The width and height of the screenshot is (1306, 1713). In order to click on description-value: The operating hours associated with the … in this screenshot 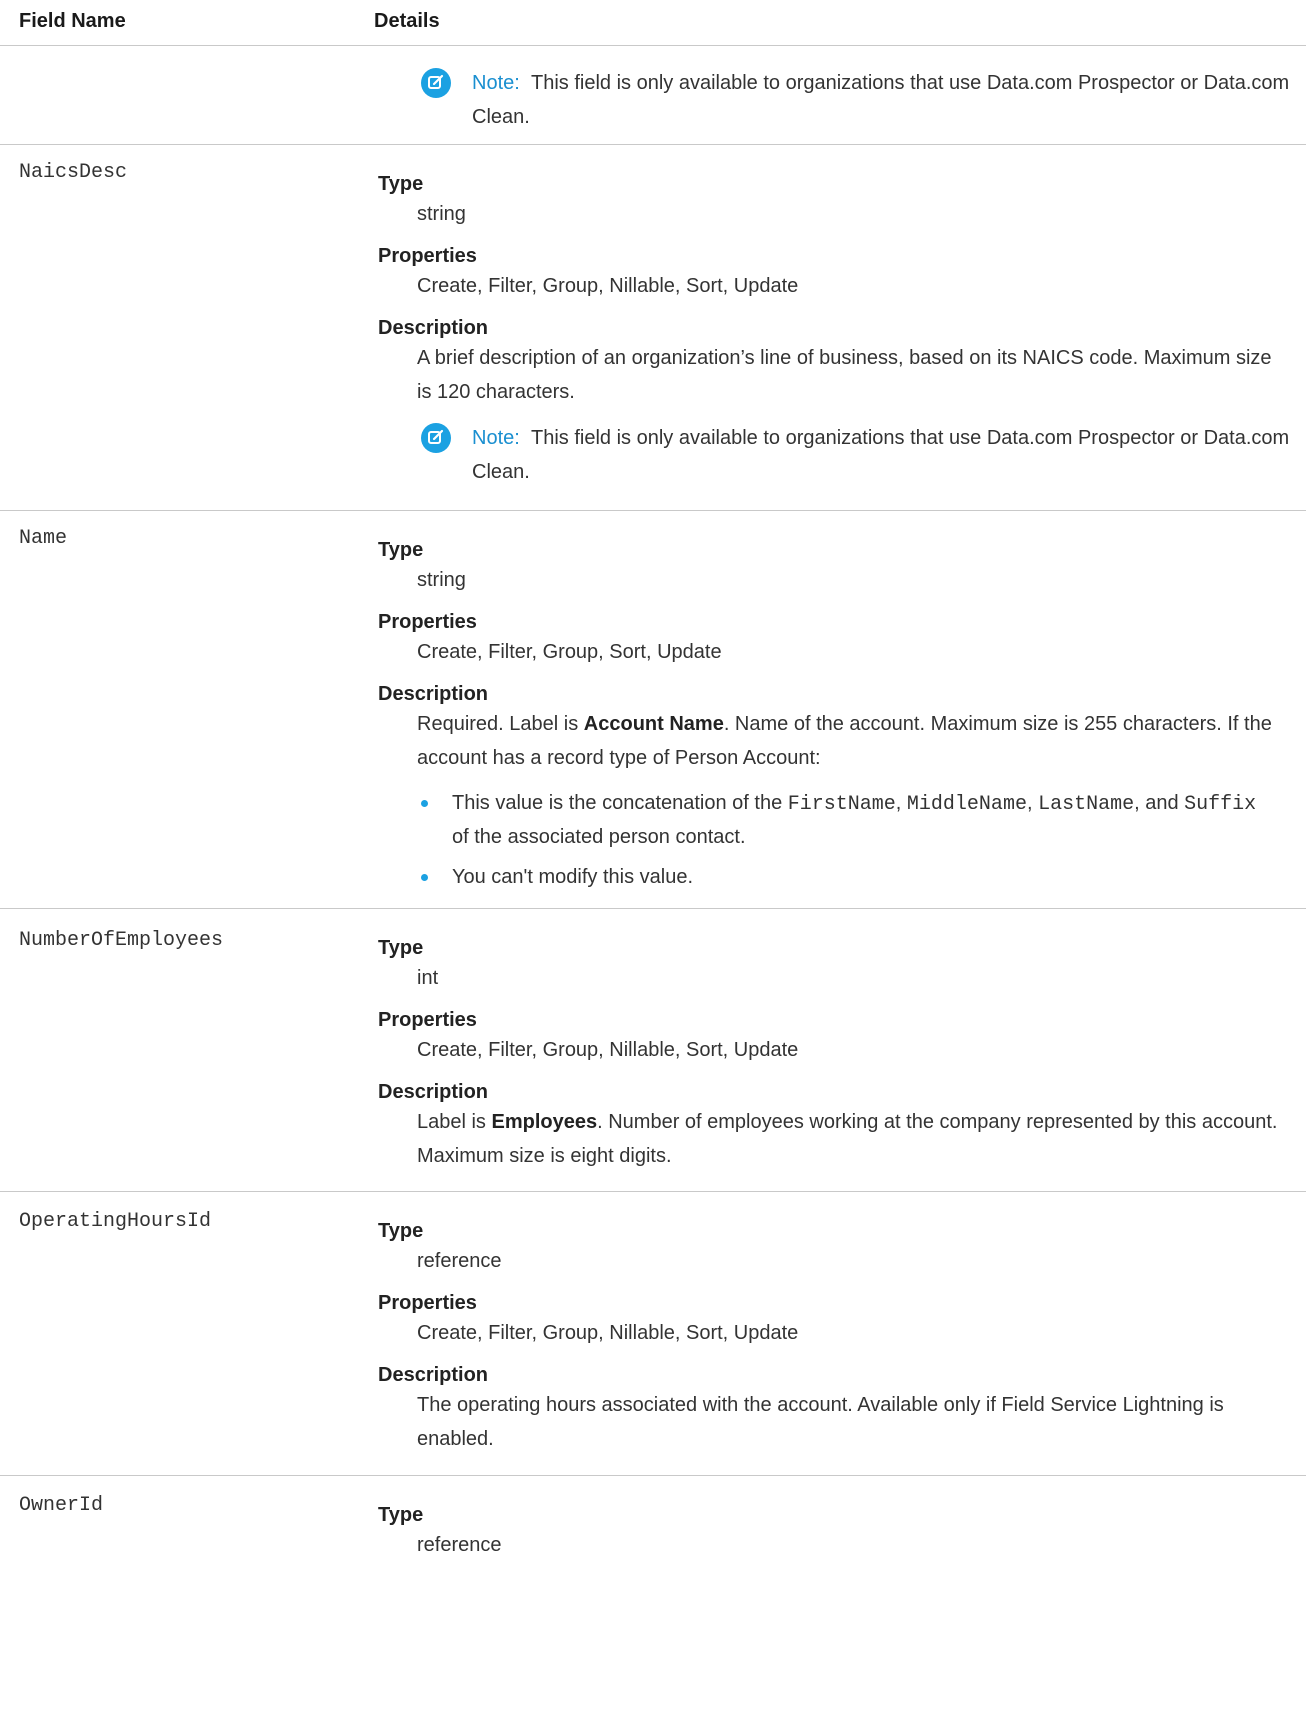, I will do `click(820, 1422)`.